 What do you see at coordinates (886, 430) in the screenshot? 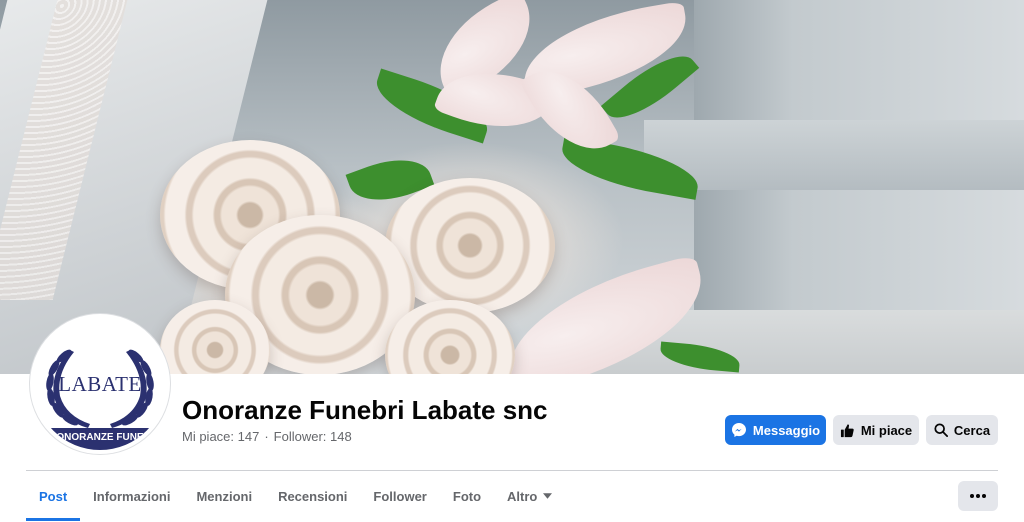
I see `like-button-label: Mi piace` at bounding box center [886, 430].